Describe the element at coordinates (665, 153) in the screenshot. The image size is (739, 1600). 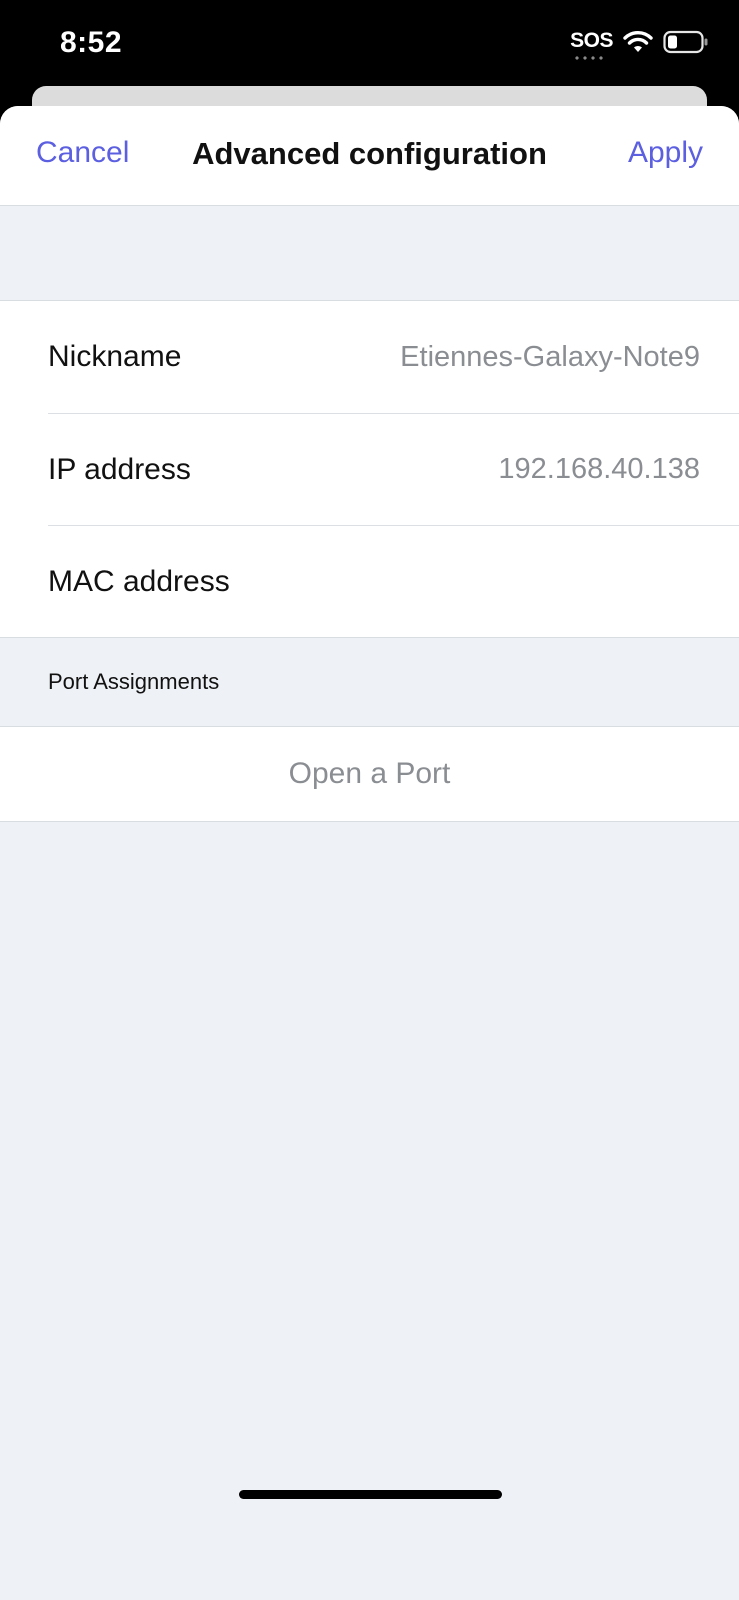
I see `apply-button: Apply` at that location.